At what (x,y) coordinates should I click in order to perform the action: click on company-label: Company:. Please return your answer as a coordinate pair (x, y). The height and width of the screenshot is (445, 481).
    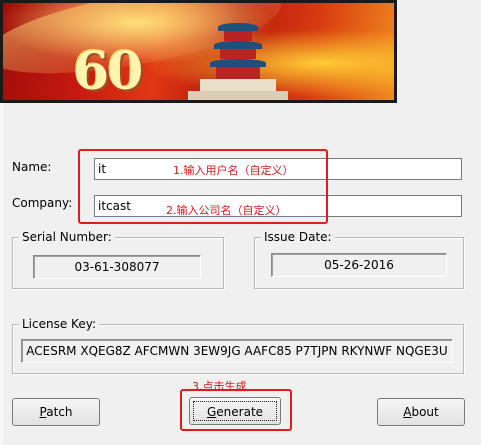
    Looking at the image, I should click on (42, 203).